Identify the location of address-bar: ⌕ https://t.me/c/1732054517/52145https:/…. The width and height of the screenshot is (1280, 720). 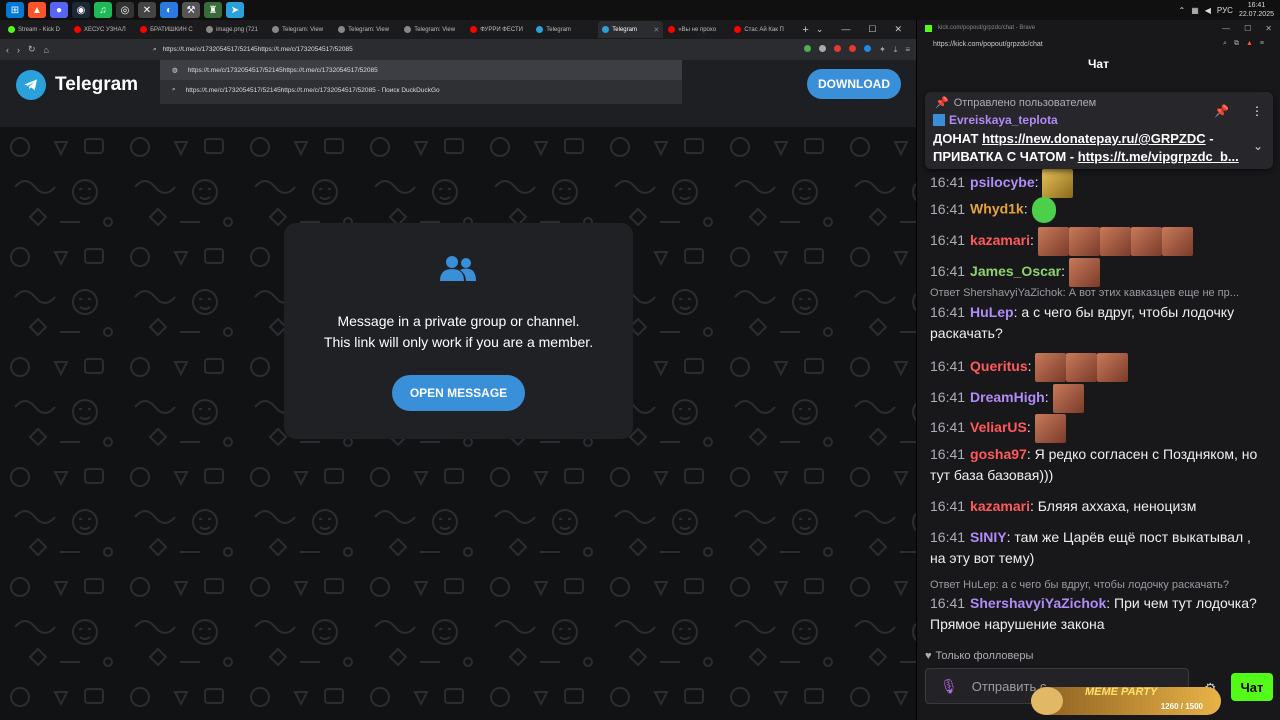
(423, 49).